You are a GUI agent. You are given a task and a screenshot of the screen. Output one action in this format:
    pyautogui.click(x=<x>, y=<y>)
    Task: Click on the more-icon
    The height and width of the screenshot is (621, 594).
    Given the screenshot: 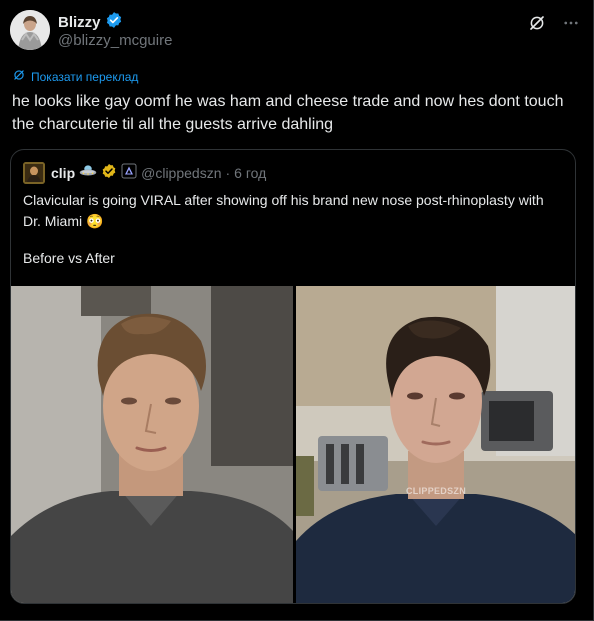 What is the action you would take?
    pyautogui.click(x=571, y=23)
    